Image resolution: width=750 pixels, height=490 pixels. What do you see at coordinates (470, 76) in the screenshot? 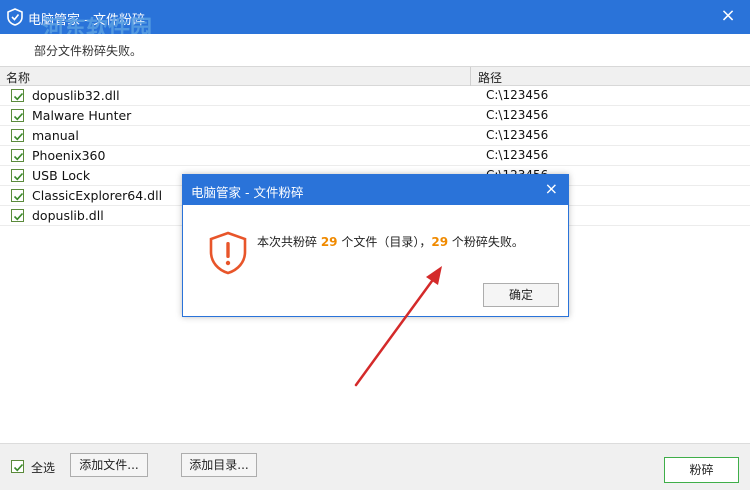
I see `column-divider` at bounding box center [470, 76].